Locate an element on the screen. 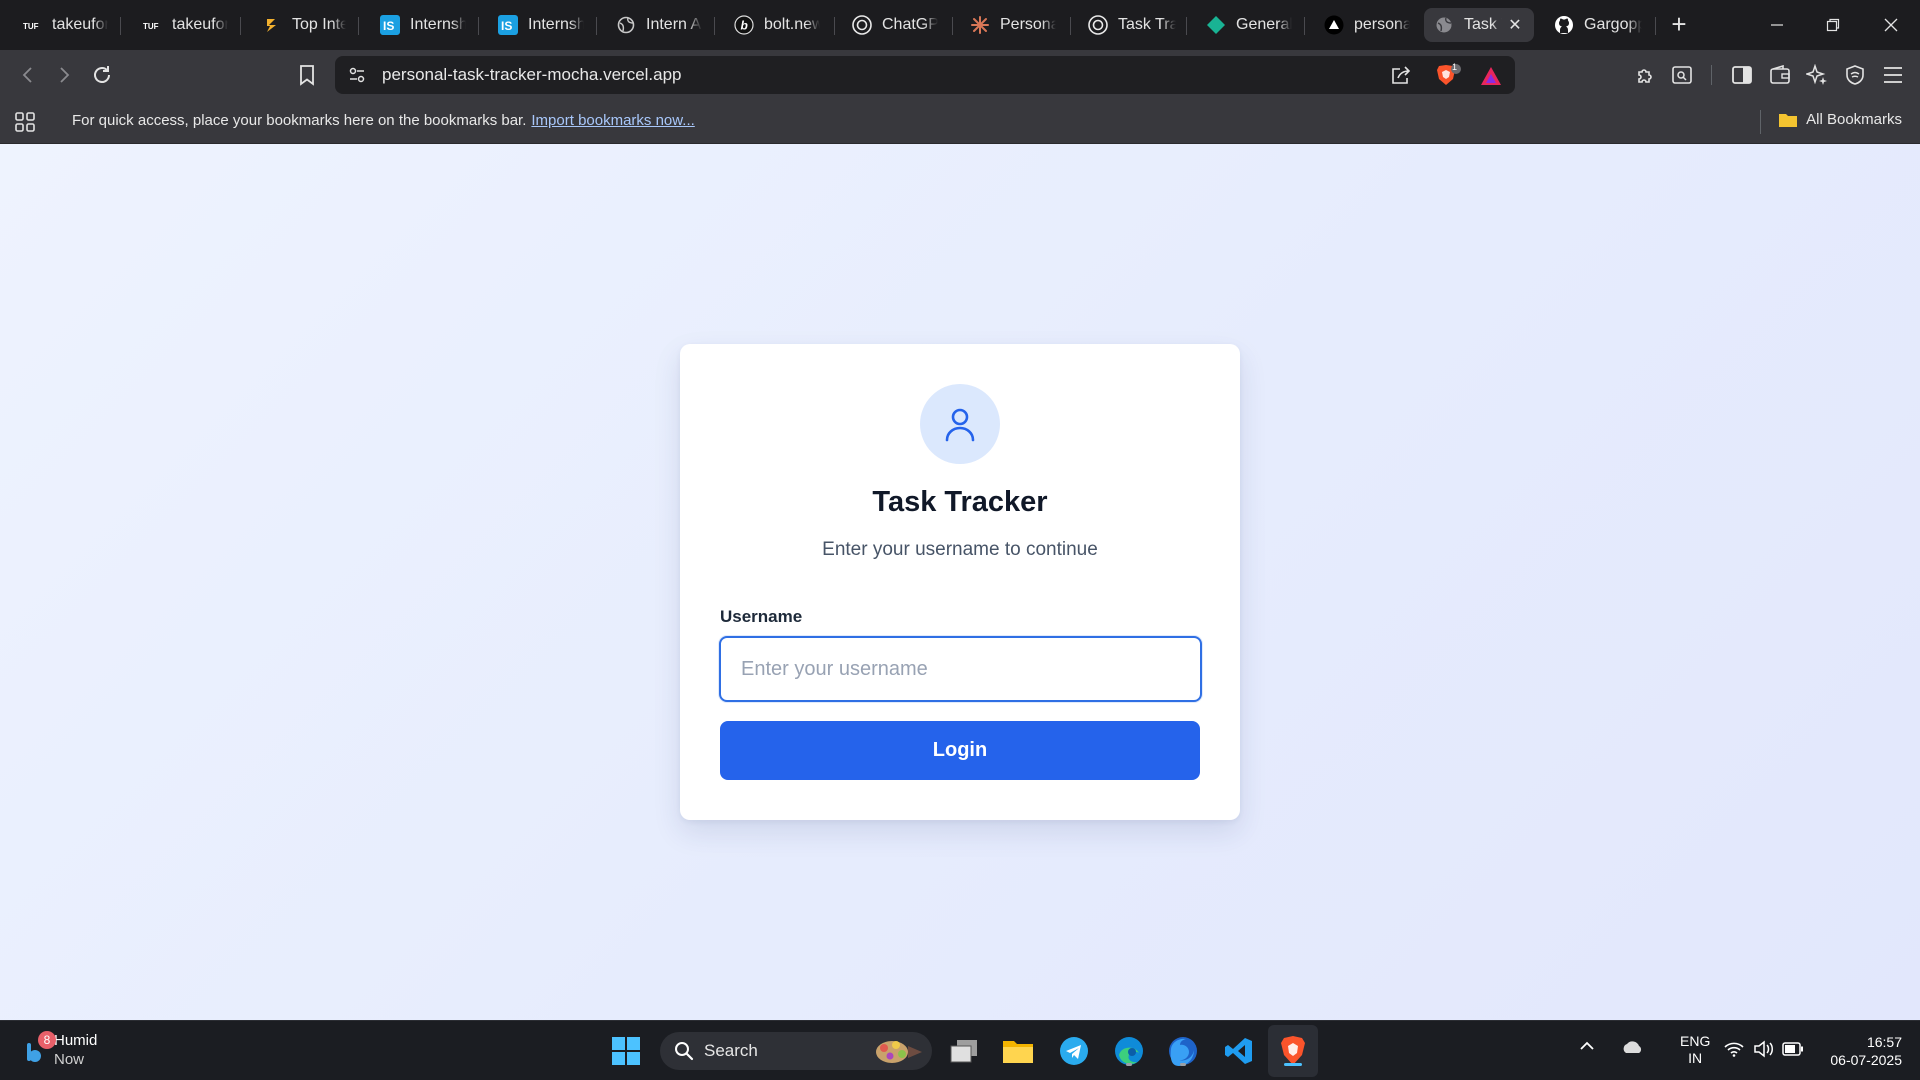 This screenshot has width=1920, height=1080. tab-github: Gargopp is located at coordinates (1598, 25).